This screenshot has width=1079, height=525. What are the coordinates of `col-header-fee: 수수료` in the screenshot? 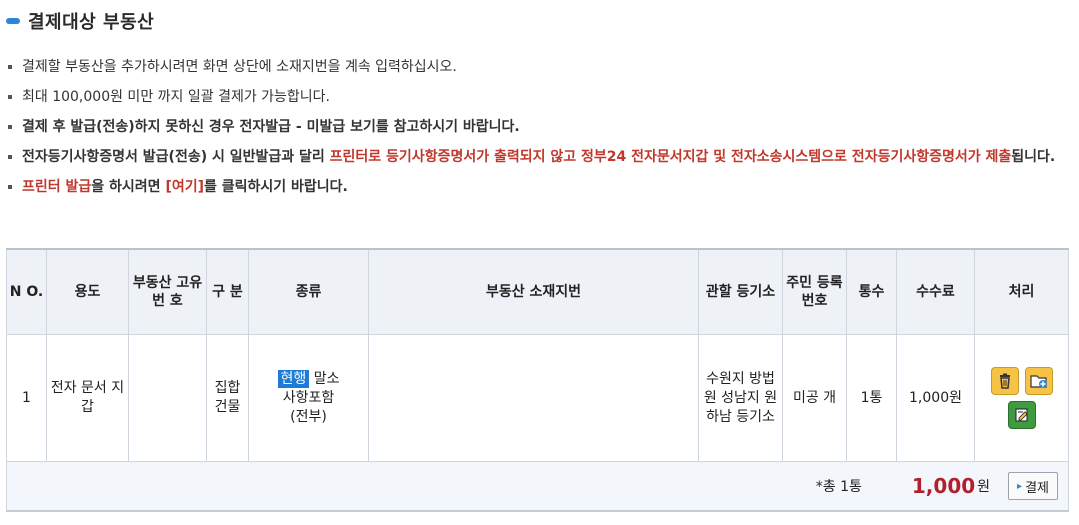 It's located at (935, 291).